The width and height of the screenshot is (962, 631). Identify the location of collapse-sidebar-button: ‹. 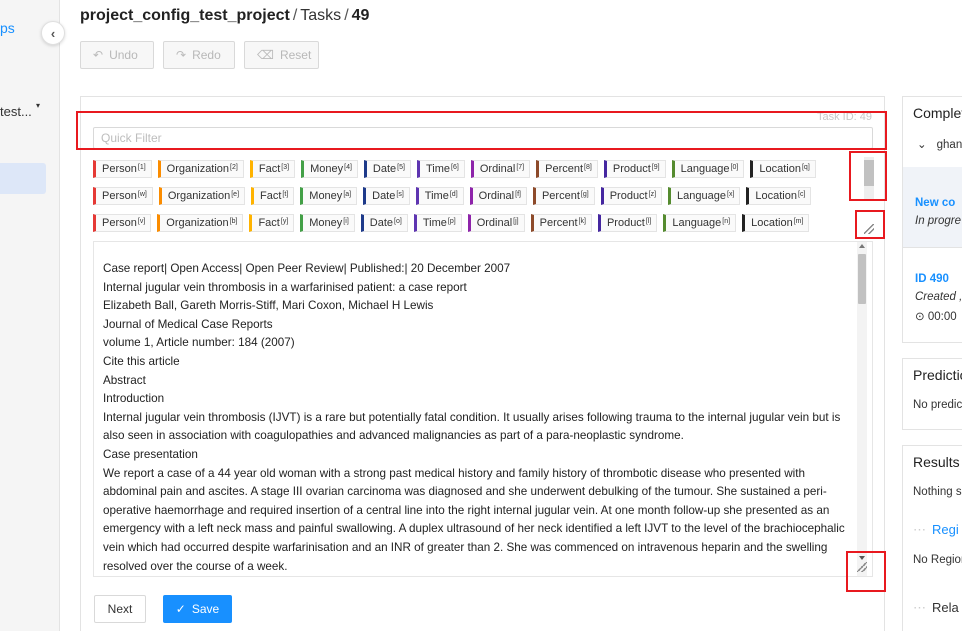
(53, 33).